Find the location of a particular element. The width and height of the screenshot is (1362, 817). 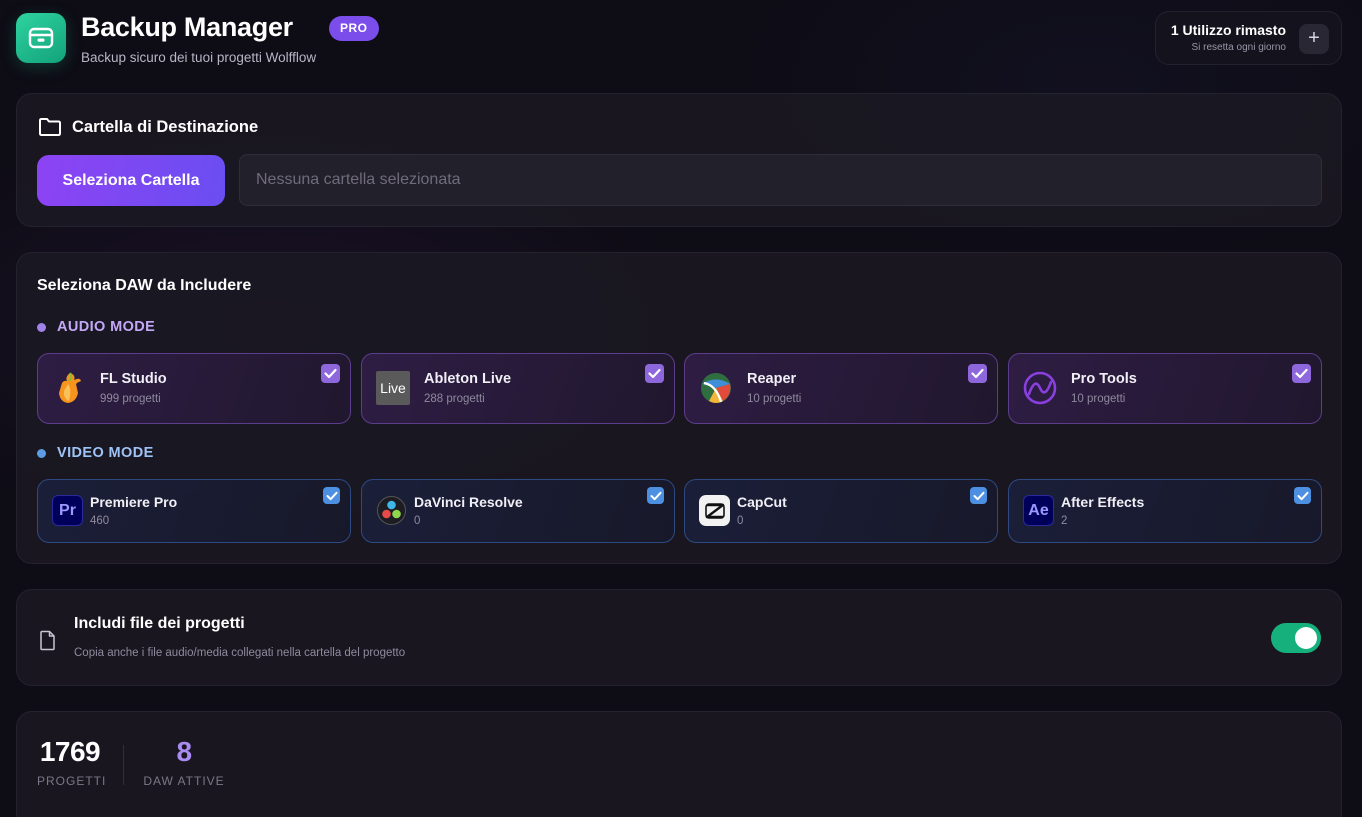

folder-icon is located at coordinates (50, 127).